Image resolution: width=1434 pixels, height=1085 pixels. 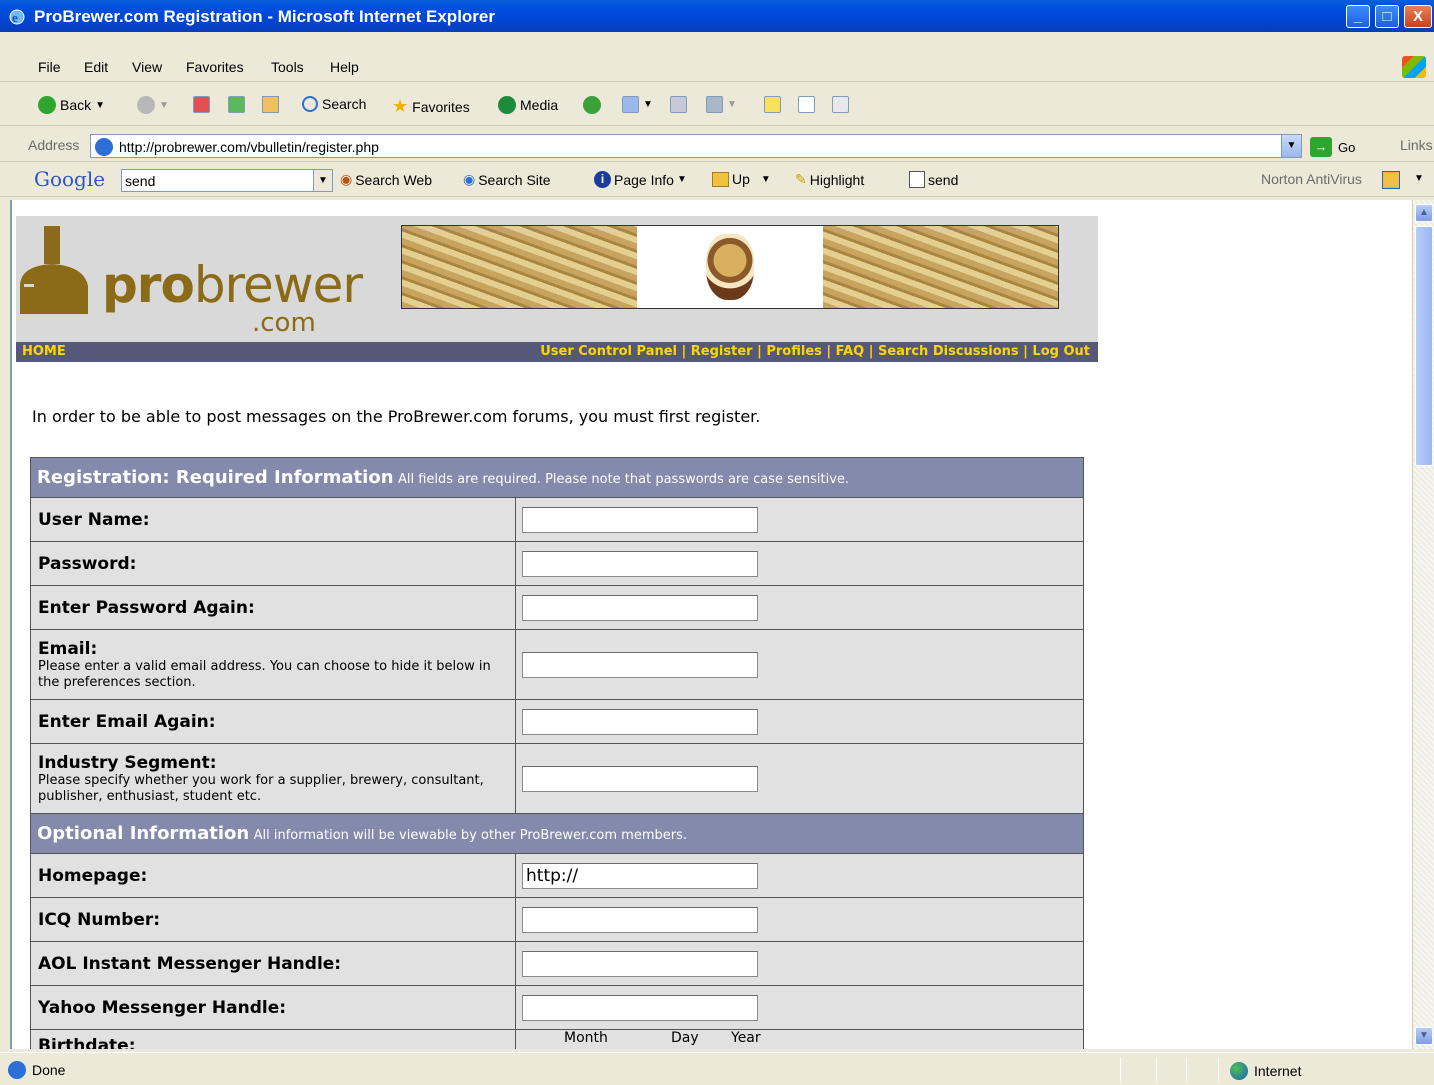 What do you see at coordinates (236, 104) in the screenshot?
I see `refresh-icon` at bounding box center [236, 104].